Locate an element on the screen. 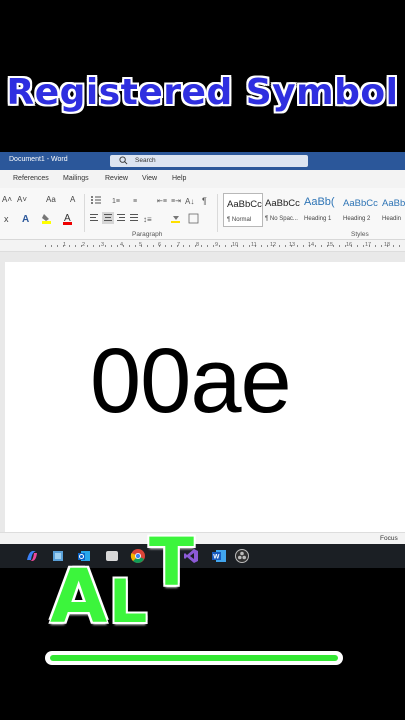 Image resolution: width=405 pixels, height=720 pixels. paragraph-tools: 1≡ ≡ ⇤≡ ≡⇥ A↓ ¶ ↕≡ is located at coordinates (151, 211).